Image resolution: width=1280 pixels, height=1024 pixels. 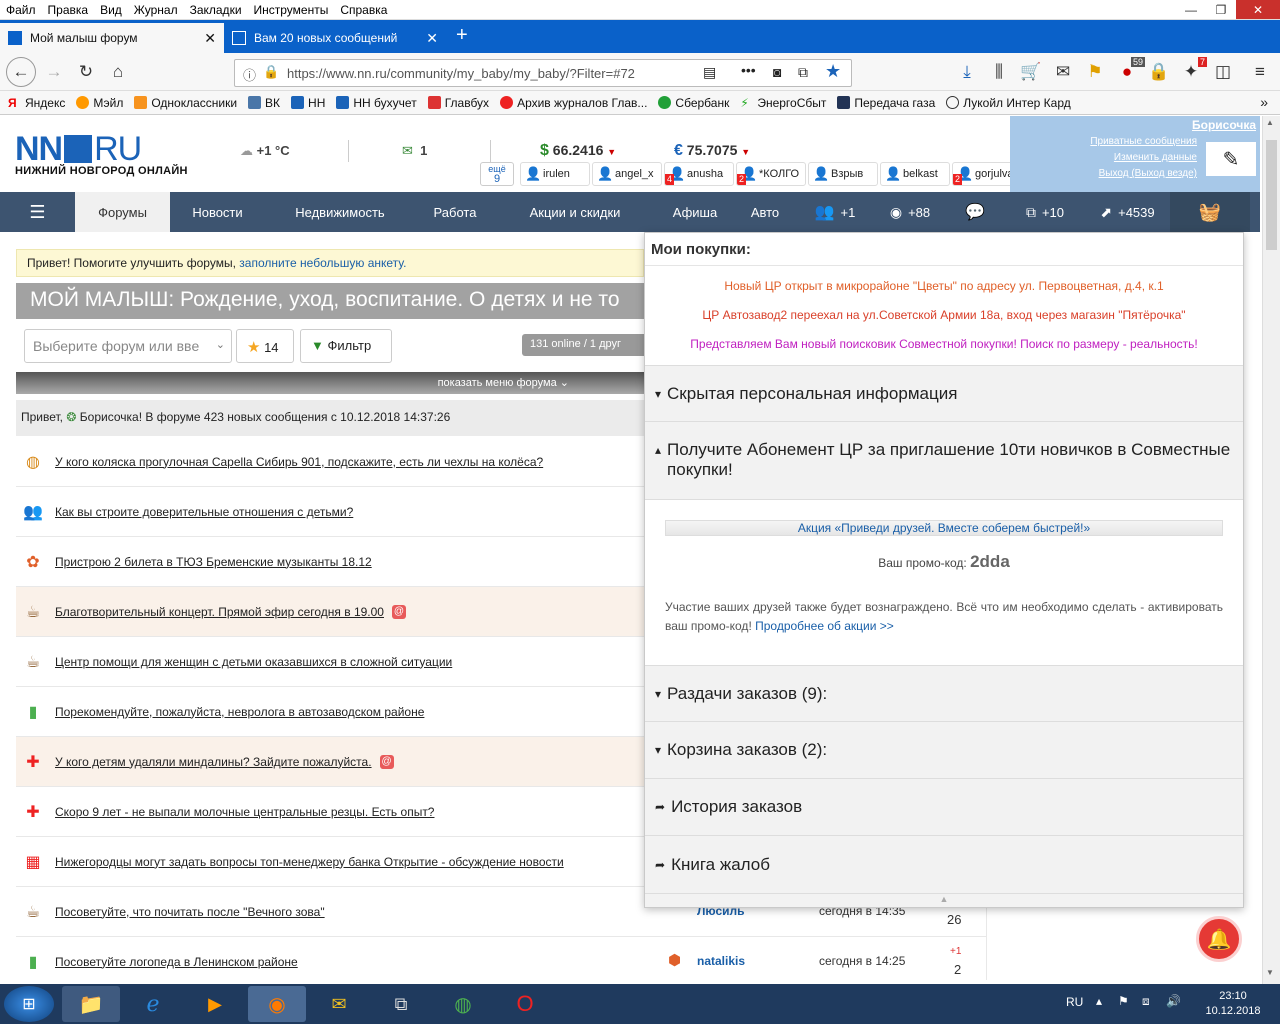 What do you see at coordinates (944, 864) in the screenshot?
I see `complaints-section: ➦ Книга жалоб` at bounding box center [944, 864].